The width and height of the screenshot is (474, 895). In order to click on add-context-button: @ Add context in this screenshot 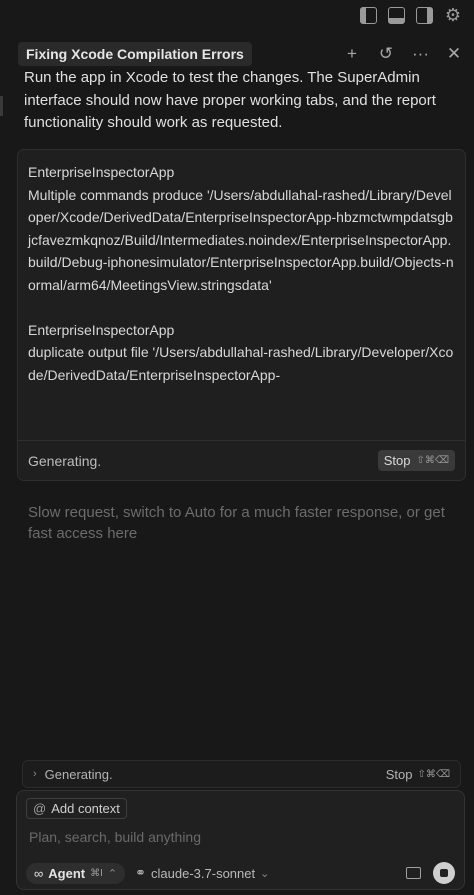, I will do `click(76, 808)`.